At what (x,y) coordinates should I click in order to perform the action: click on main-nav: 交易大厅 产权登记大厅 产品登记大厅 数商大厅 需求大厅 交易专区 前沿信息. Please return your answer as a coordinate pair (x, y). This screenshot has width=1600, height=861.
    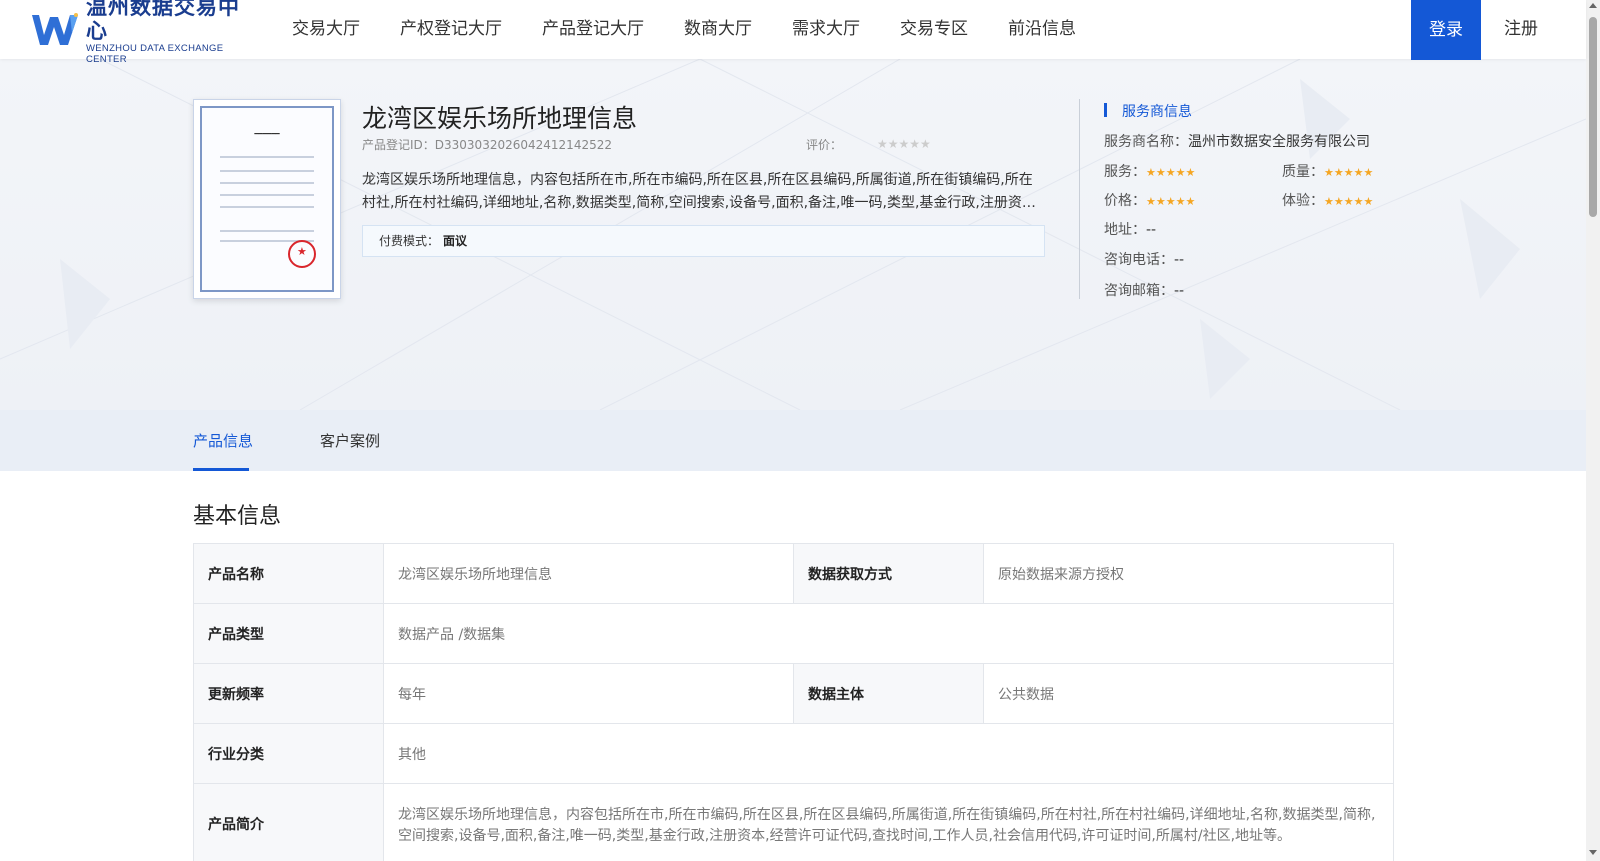
    Looking at the image, I should click on (684, 29).